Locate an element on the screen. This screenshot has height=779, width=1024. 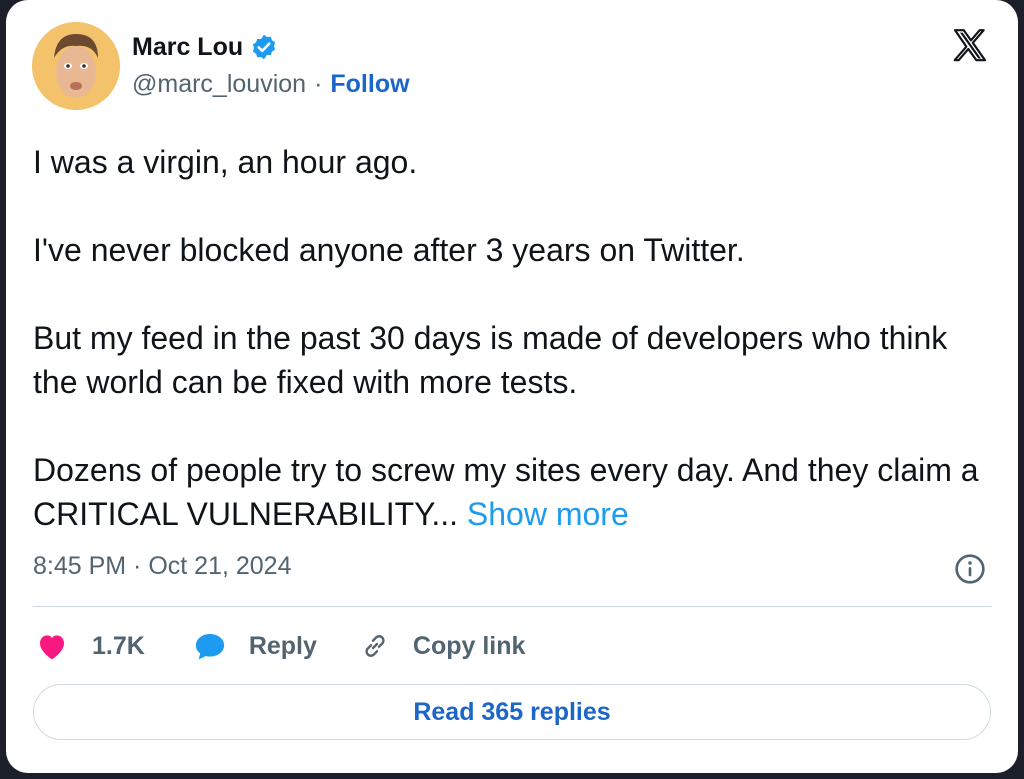
divider is located at coordinates (512, 606).